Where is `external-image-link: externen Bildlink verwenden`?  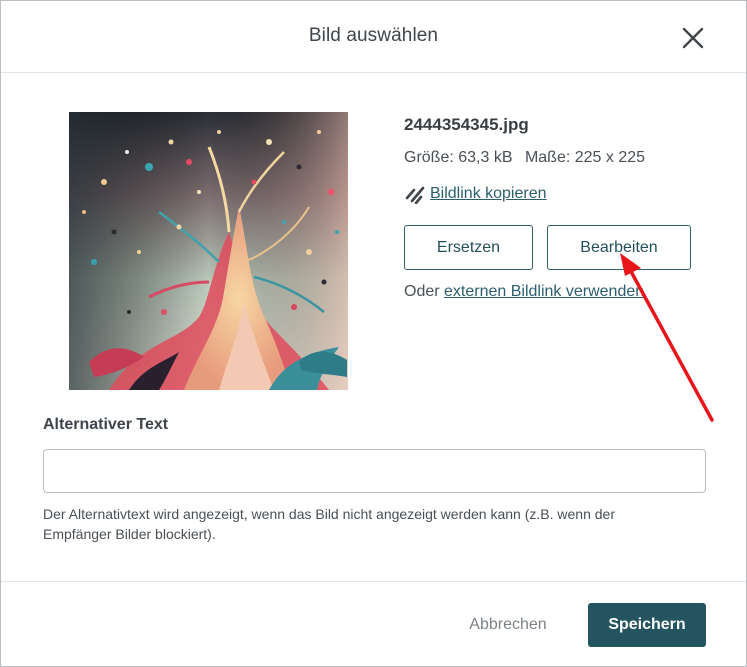
external-image-link: externen Bildlink verwenden is located at coordinates (544, 291).